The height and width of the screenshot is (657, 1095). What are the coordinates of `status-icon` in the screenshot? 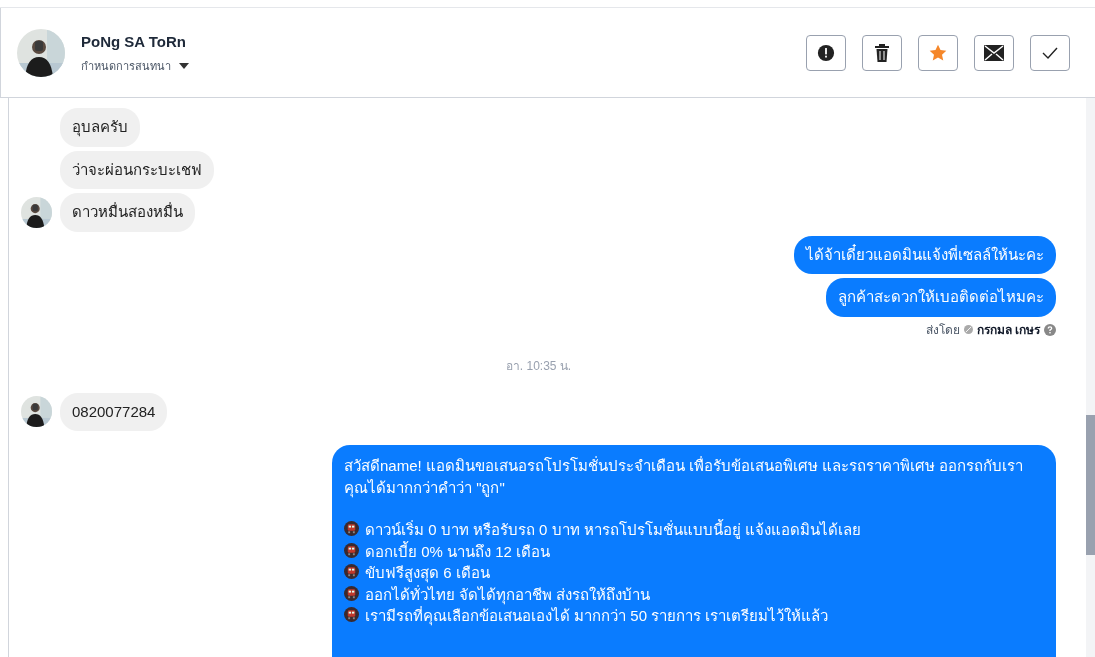 It's located at (968, 329).